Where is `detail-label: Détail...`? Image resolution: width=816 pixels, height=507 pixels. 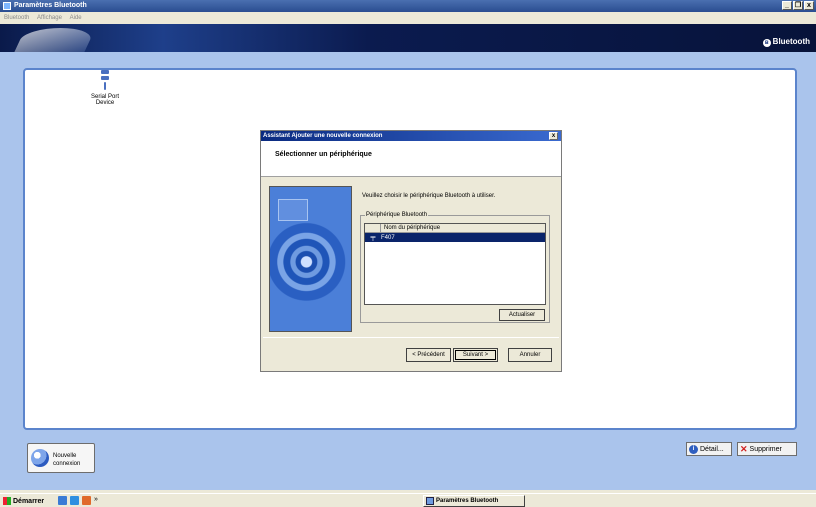 detail-label: Détail... is located at coordinates (712, 449).